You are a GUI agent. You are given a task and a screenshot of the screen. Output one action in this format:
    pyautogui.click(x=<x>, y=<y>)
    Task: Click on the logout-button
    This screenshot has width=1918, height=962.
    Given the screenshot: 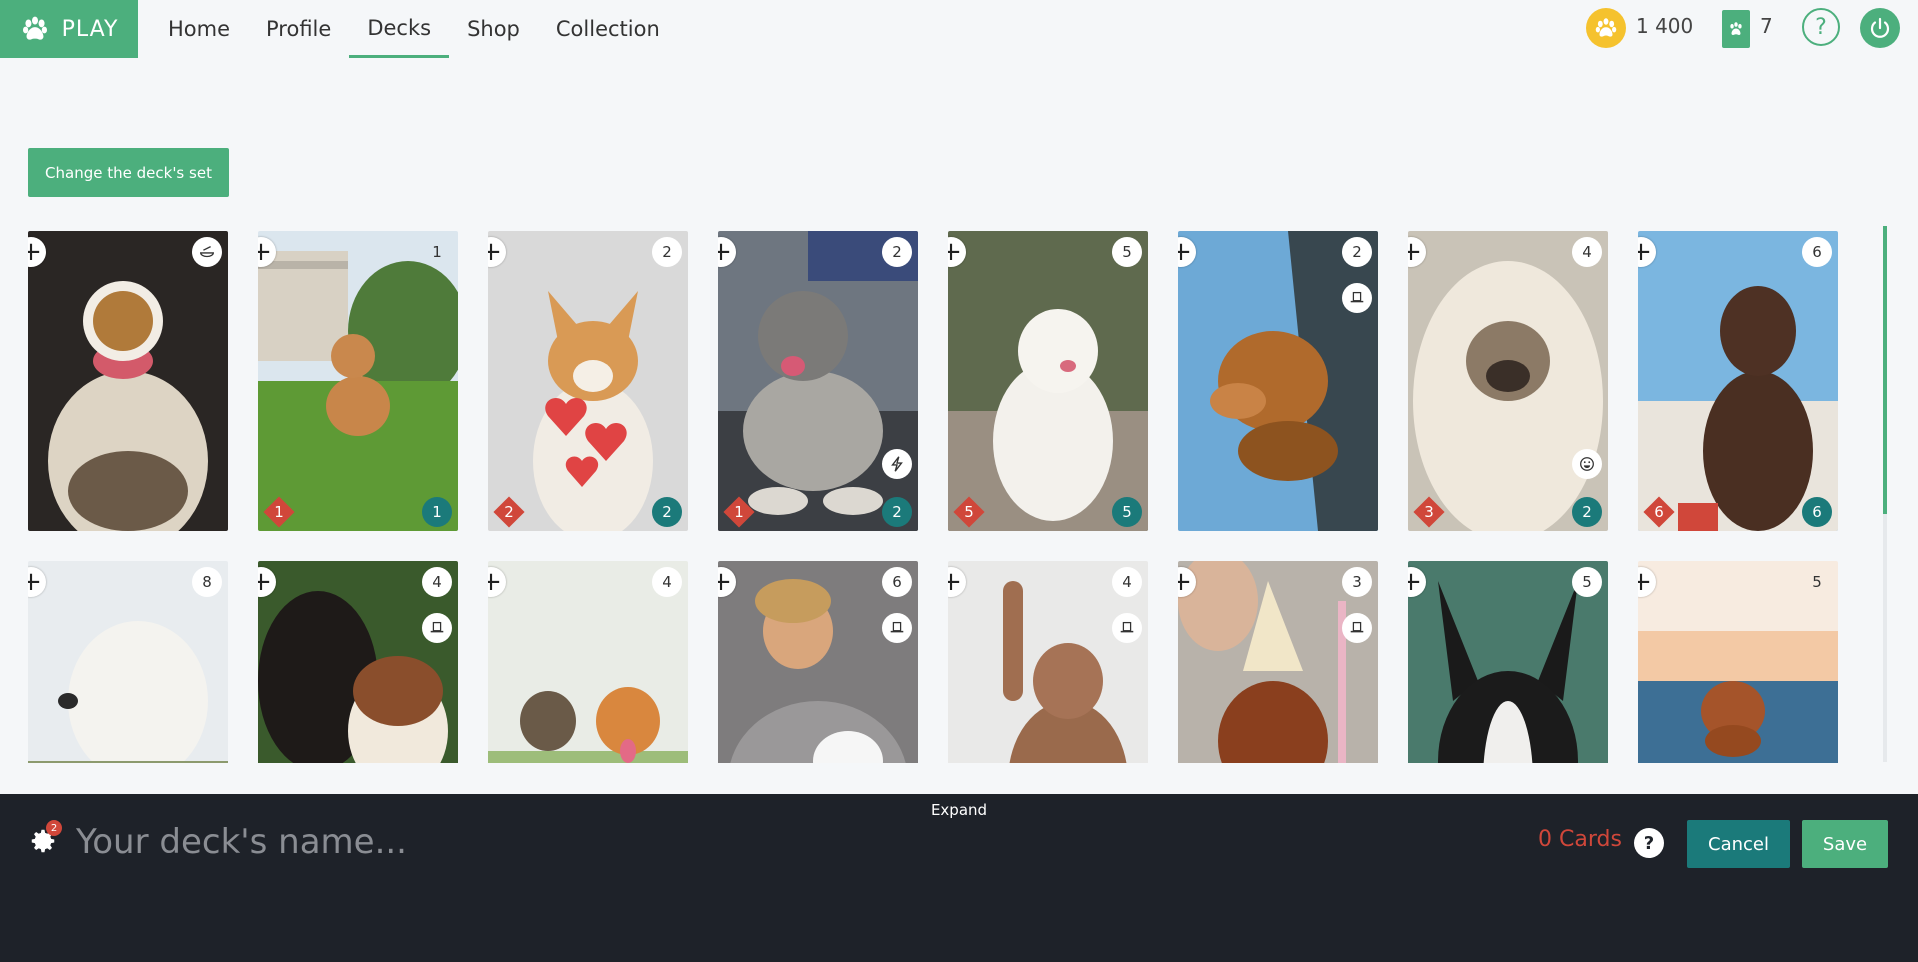 What is the action you would take?
    pyautogui.click(x=1880, y=28)
    